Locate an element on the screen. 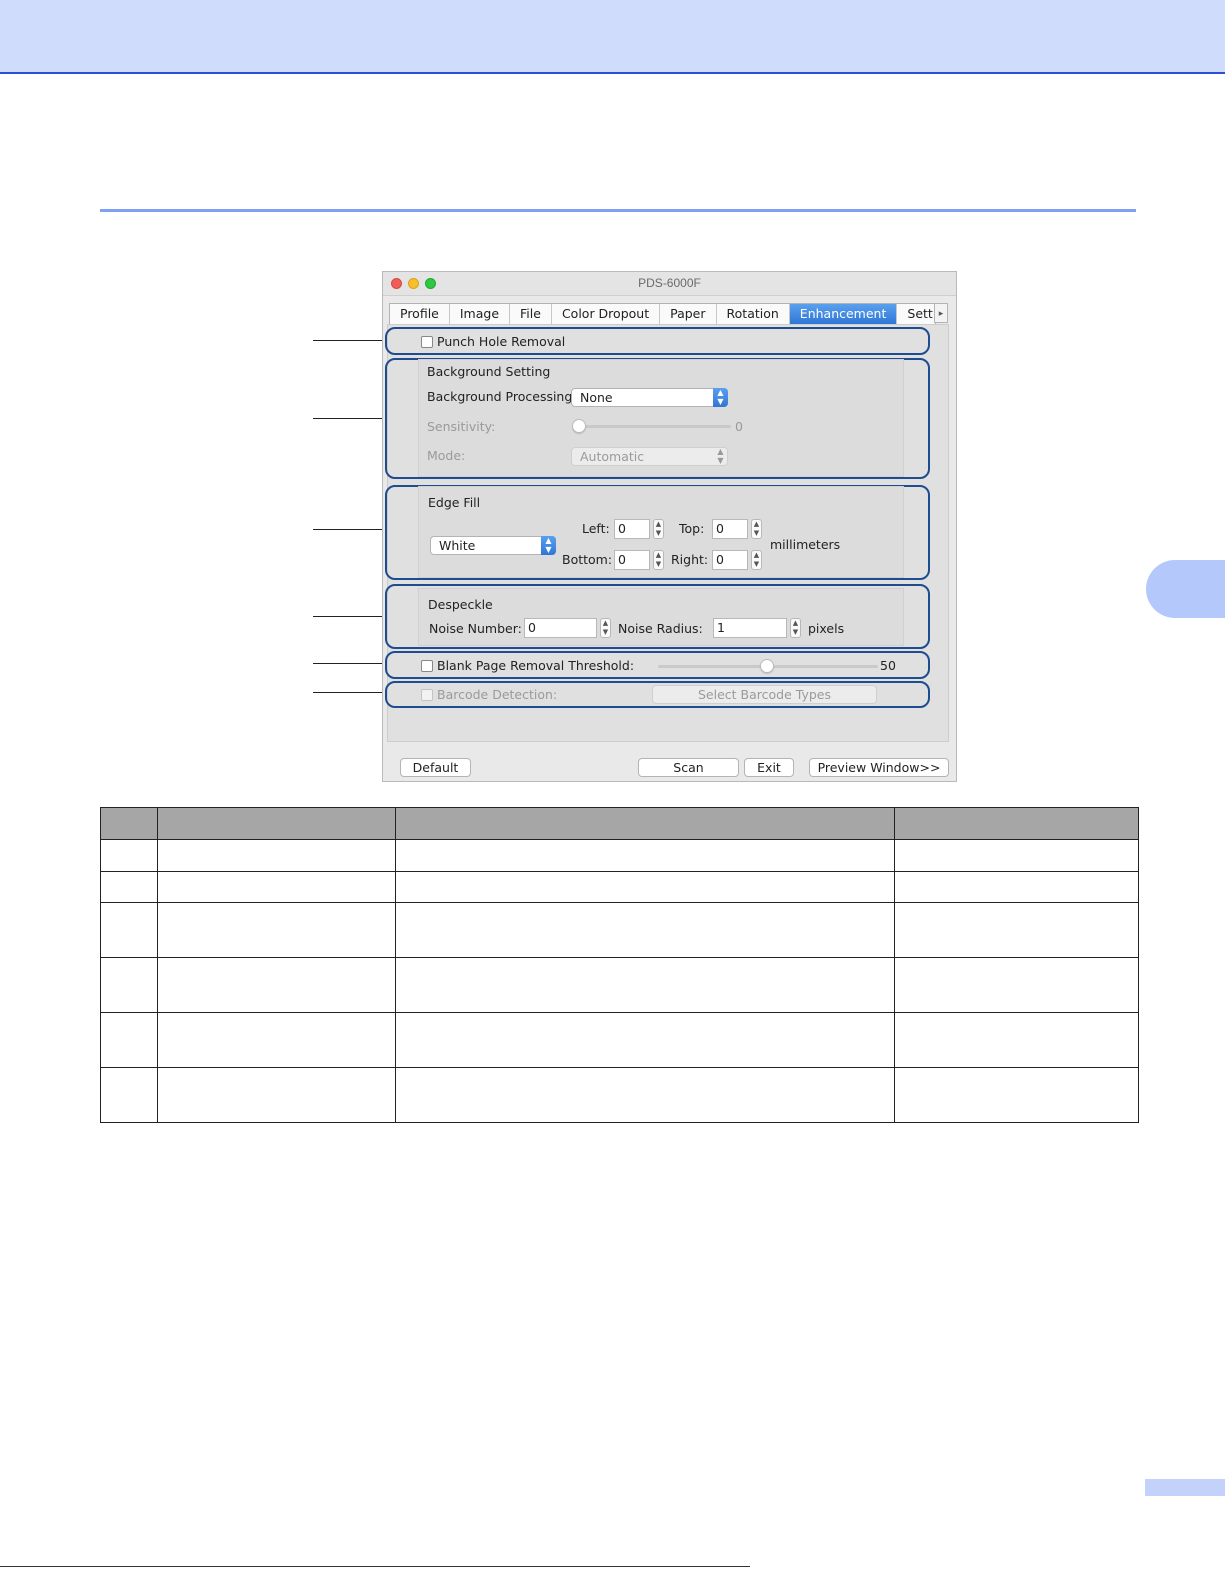  background-processing-label: Background Processing: is located at coordinates (502, 396).